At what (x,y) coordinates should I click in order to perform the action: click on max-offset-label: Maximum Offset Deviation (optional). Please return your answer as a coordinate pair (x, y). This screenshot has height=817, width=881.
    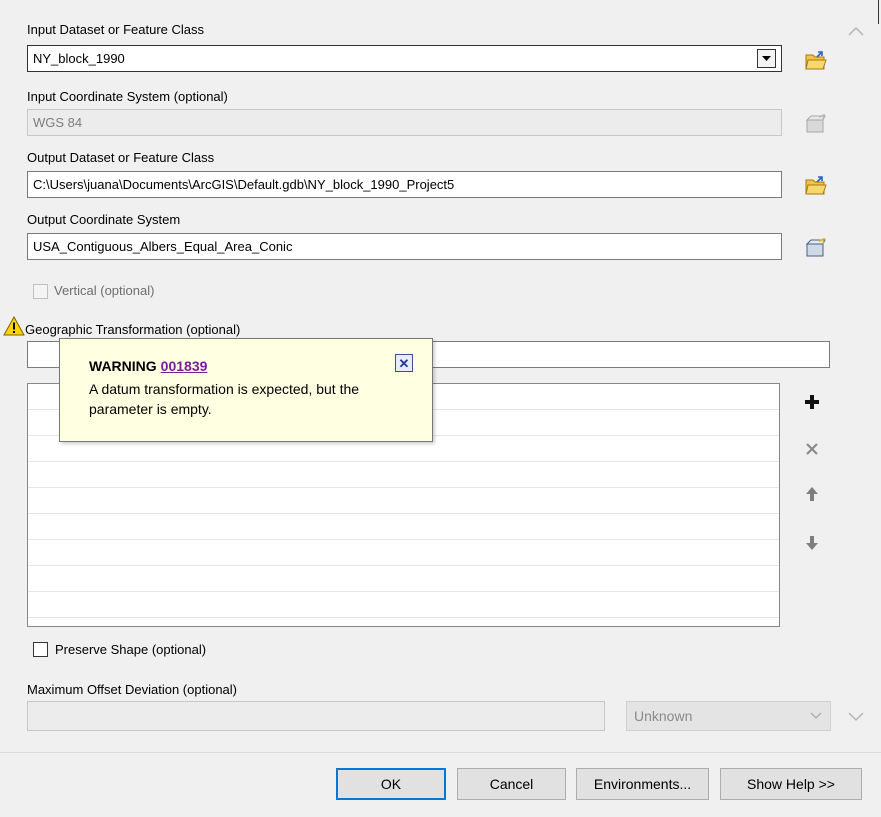
    Looking at the image, I should click on (132, 689).